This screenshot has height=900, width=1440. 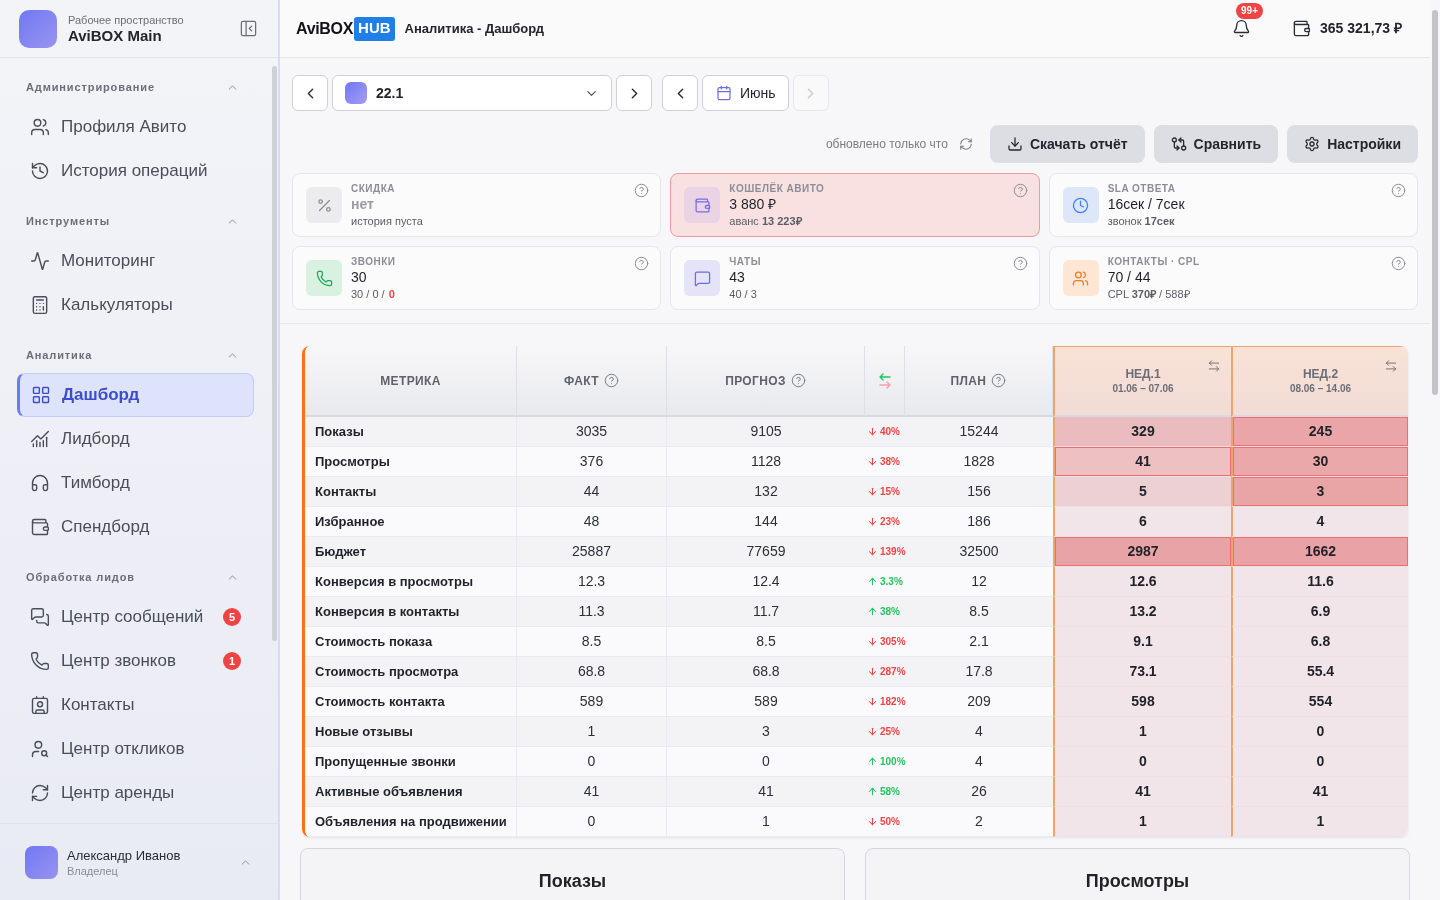 I want to click on nav-item: Профиля Авито, so click(x=135, y=127).